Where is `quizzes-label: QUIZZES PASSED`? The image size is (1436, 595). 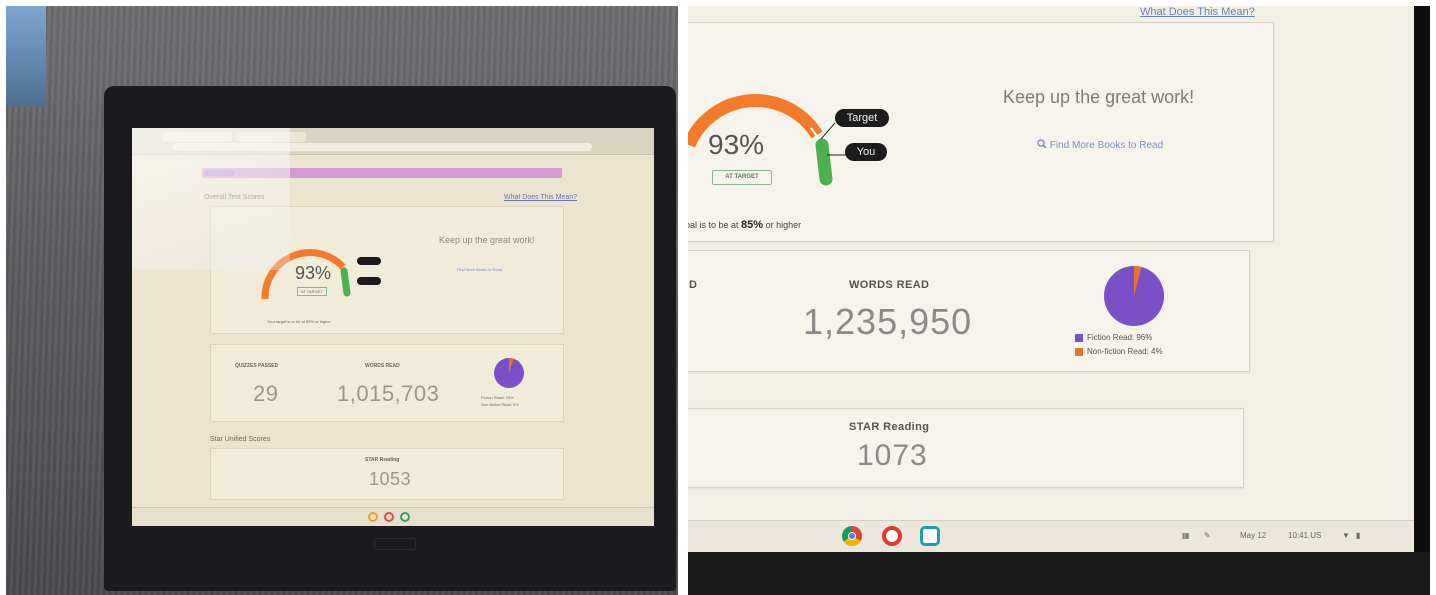 quizzes-label: QUIZZES PASSED is located at coordinates (257, 366).